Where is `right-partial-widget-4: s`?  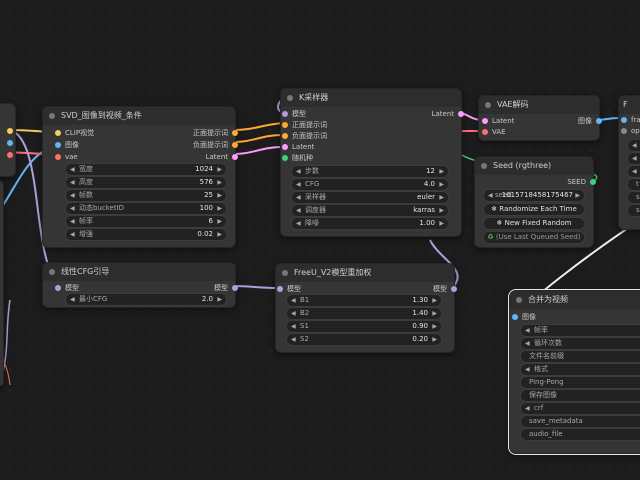
right-partial-widget-4: s is located at coordinates (633, 197).